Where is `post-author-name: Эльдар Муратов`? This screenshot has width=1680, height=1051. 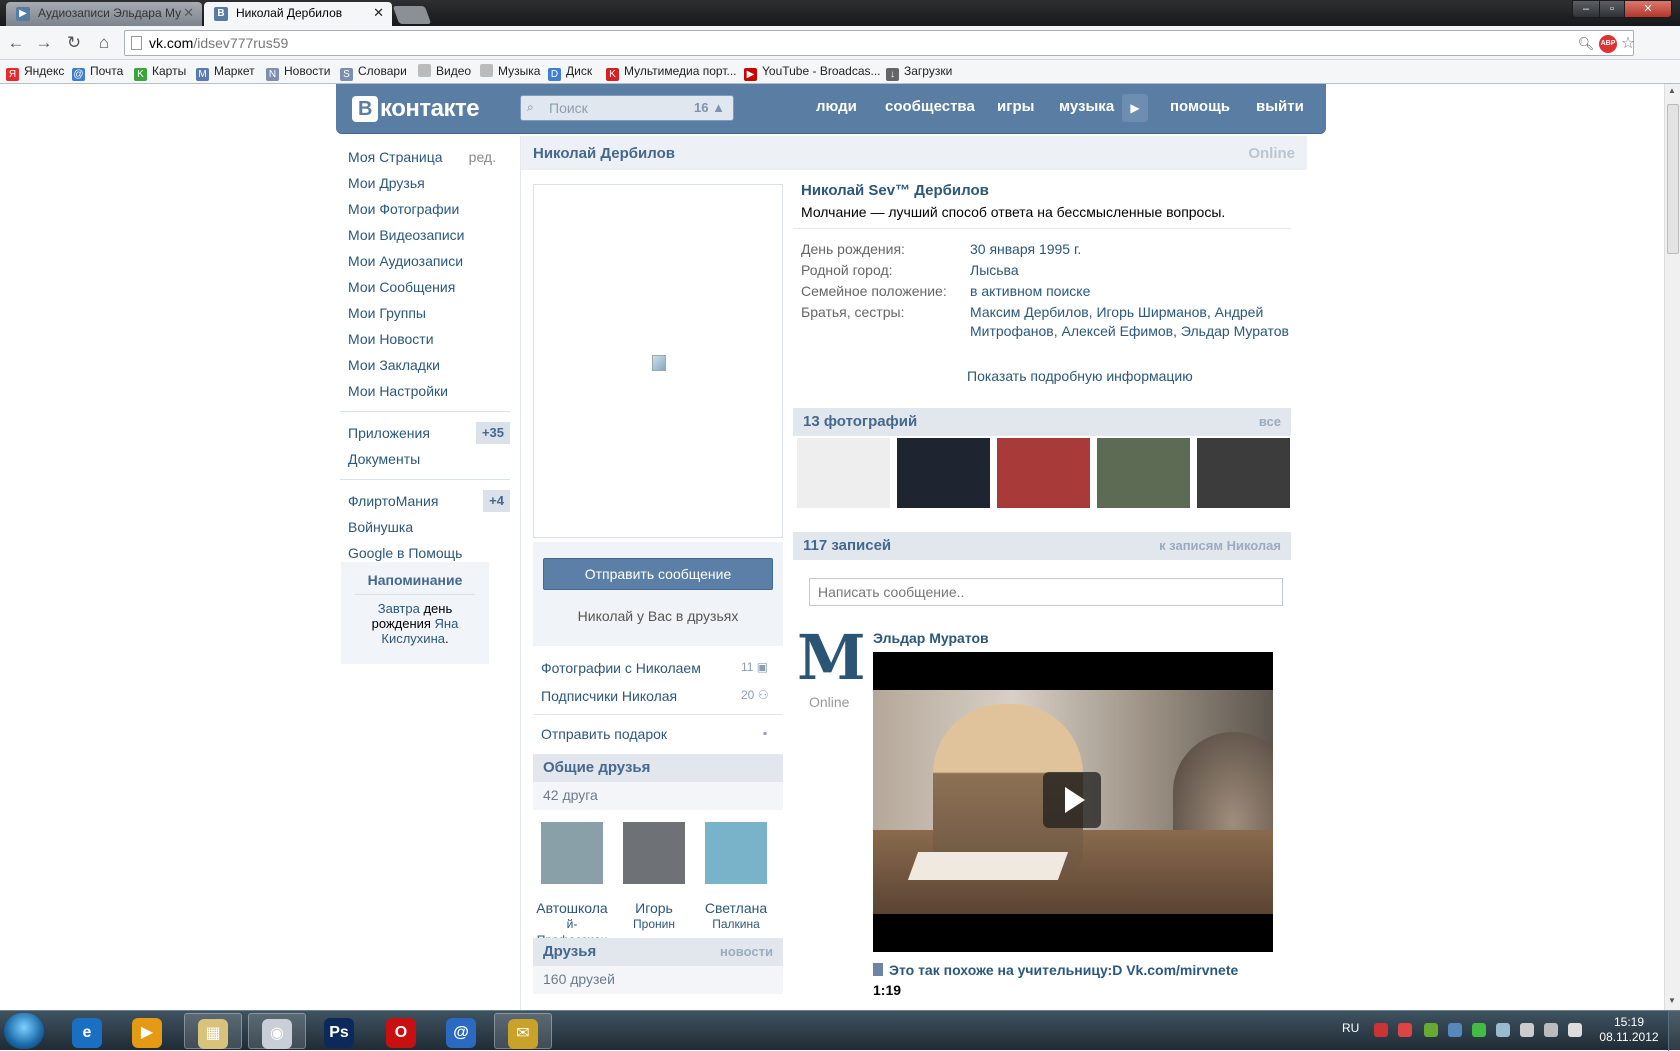 post-author-name: Эльдар Муратов is located at coordinates (931, 638).